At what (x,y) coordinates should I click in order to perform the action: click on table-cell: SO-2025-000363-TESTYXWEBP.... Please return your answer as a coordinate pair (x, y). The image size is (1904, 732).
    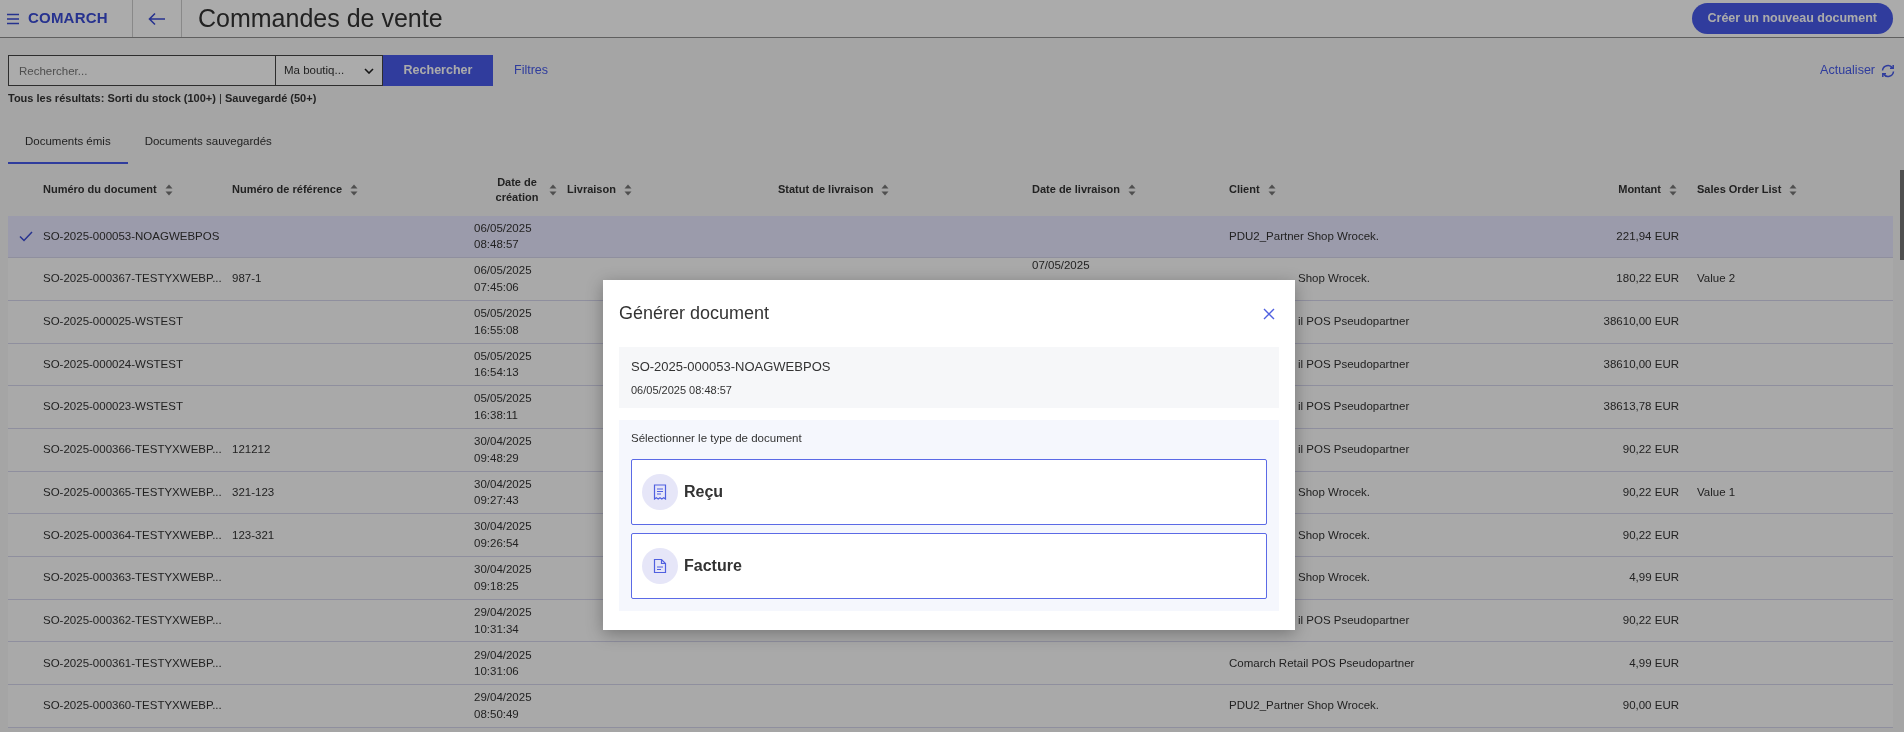
    Looking at the image, I should click on (132, 577).